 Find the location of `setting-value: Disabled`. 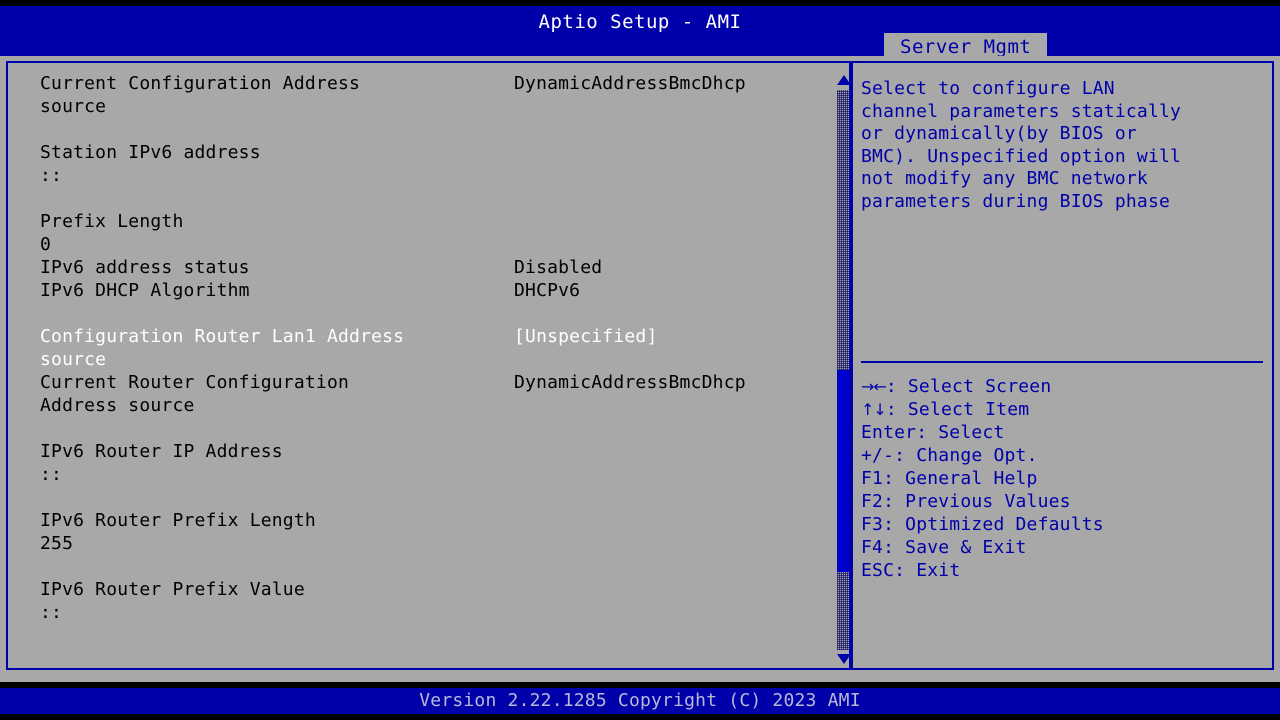

setting-value: Disabled is located at coordinates (558, 267).